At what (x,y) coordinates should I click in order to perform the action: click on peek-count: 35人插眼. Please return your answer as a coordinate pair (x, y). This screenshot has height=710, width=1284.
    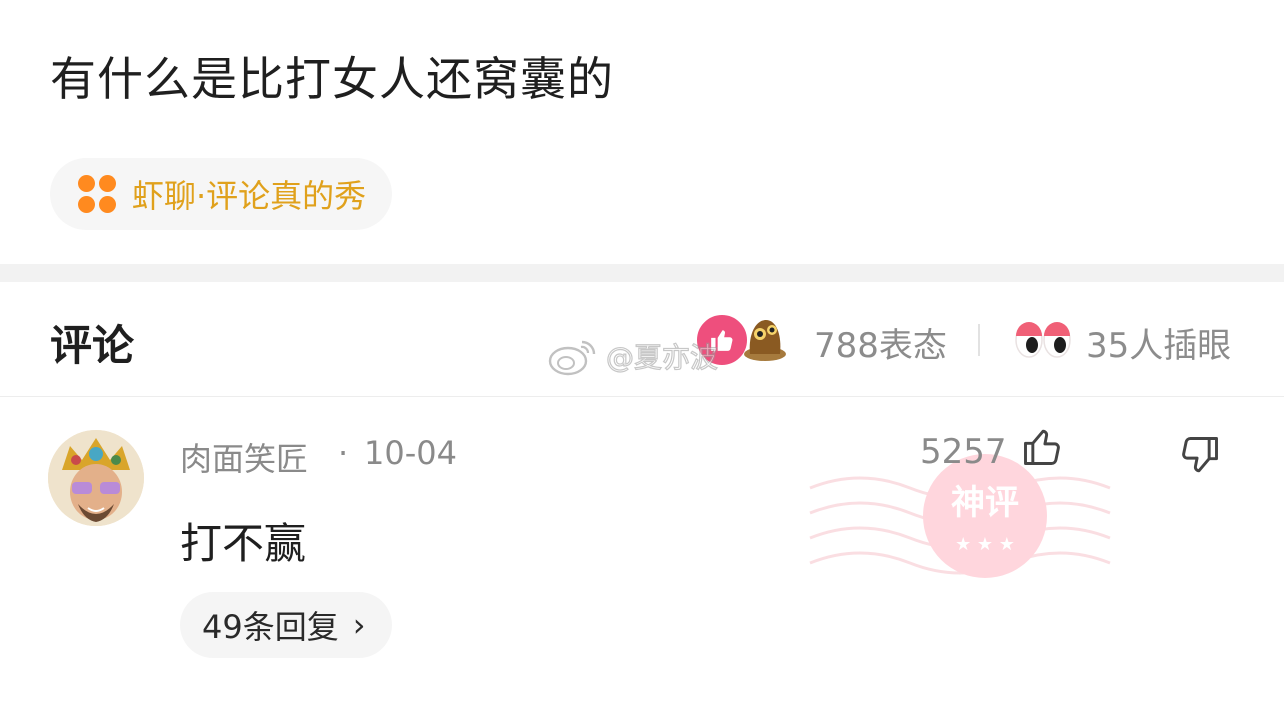
    Looking at the image, I should click on (1158, 342).